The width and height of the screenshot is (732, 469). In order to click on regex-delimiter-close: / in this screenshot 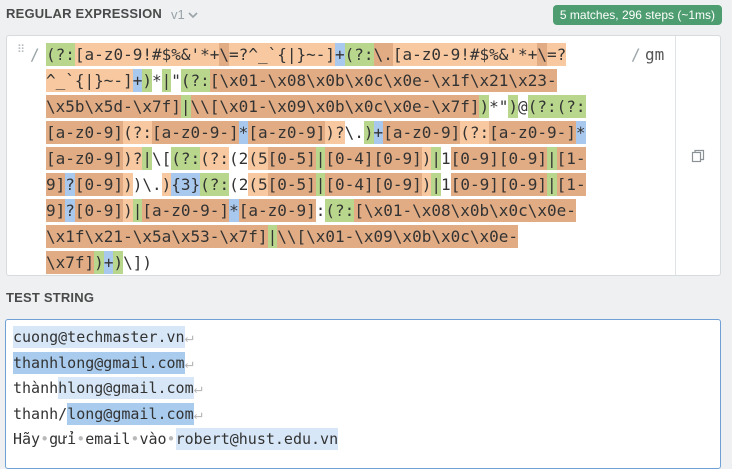, I will do `click(636, 54)`.